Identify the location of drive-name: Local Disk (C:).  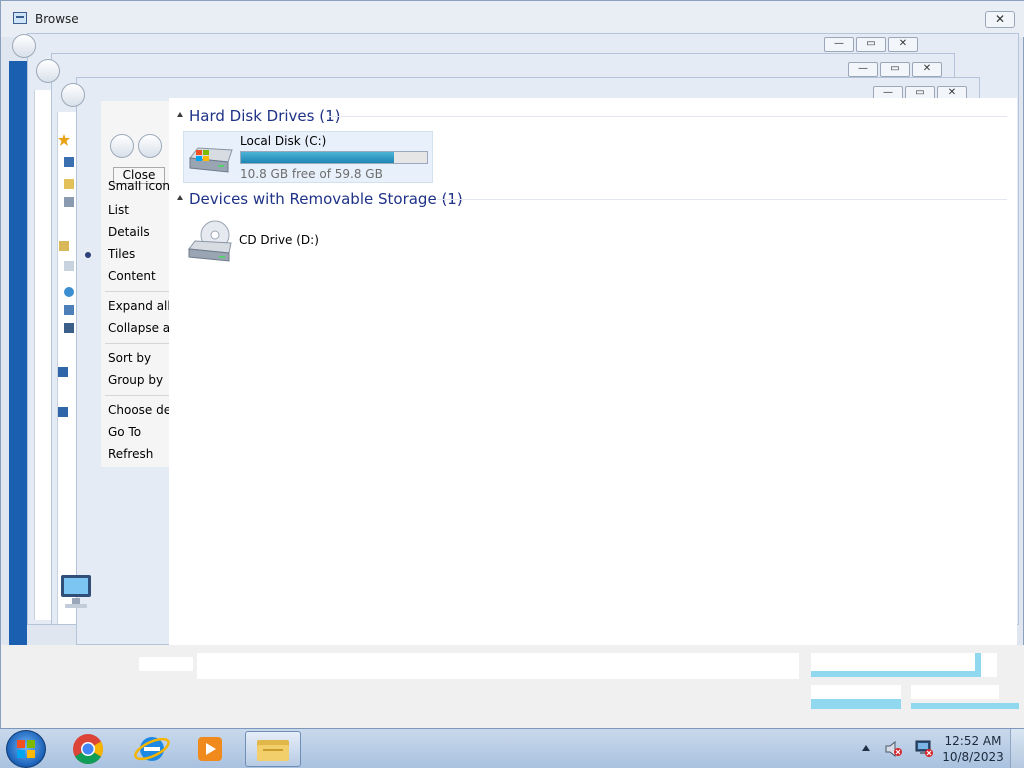
(283, 141).